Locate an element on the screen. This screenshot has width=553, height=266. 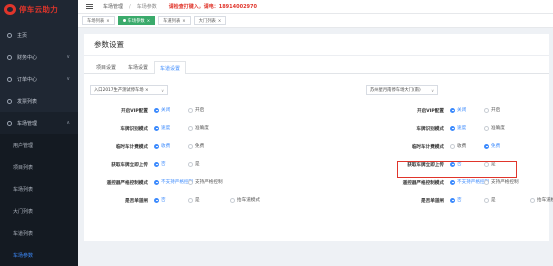
select-value: 苏州星月南停车场大门(南) is located at coordinates (395, 90).